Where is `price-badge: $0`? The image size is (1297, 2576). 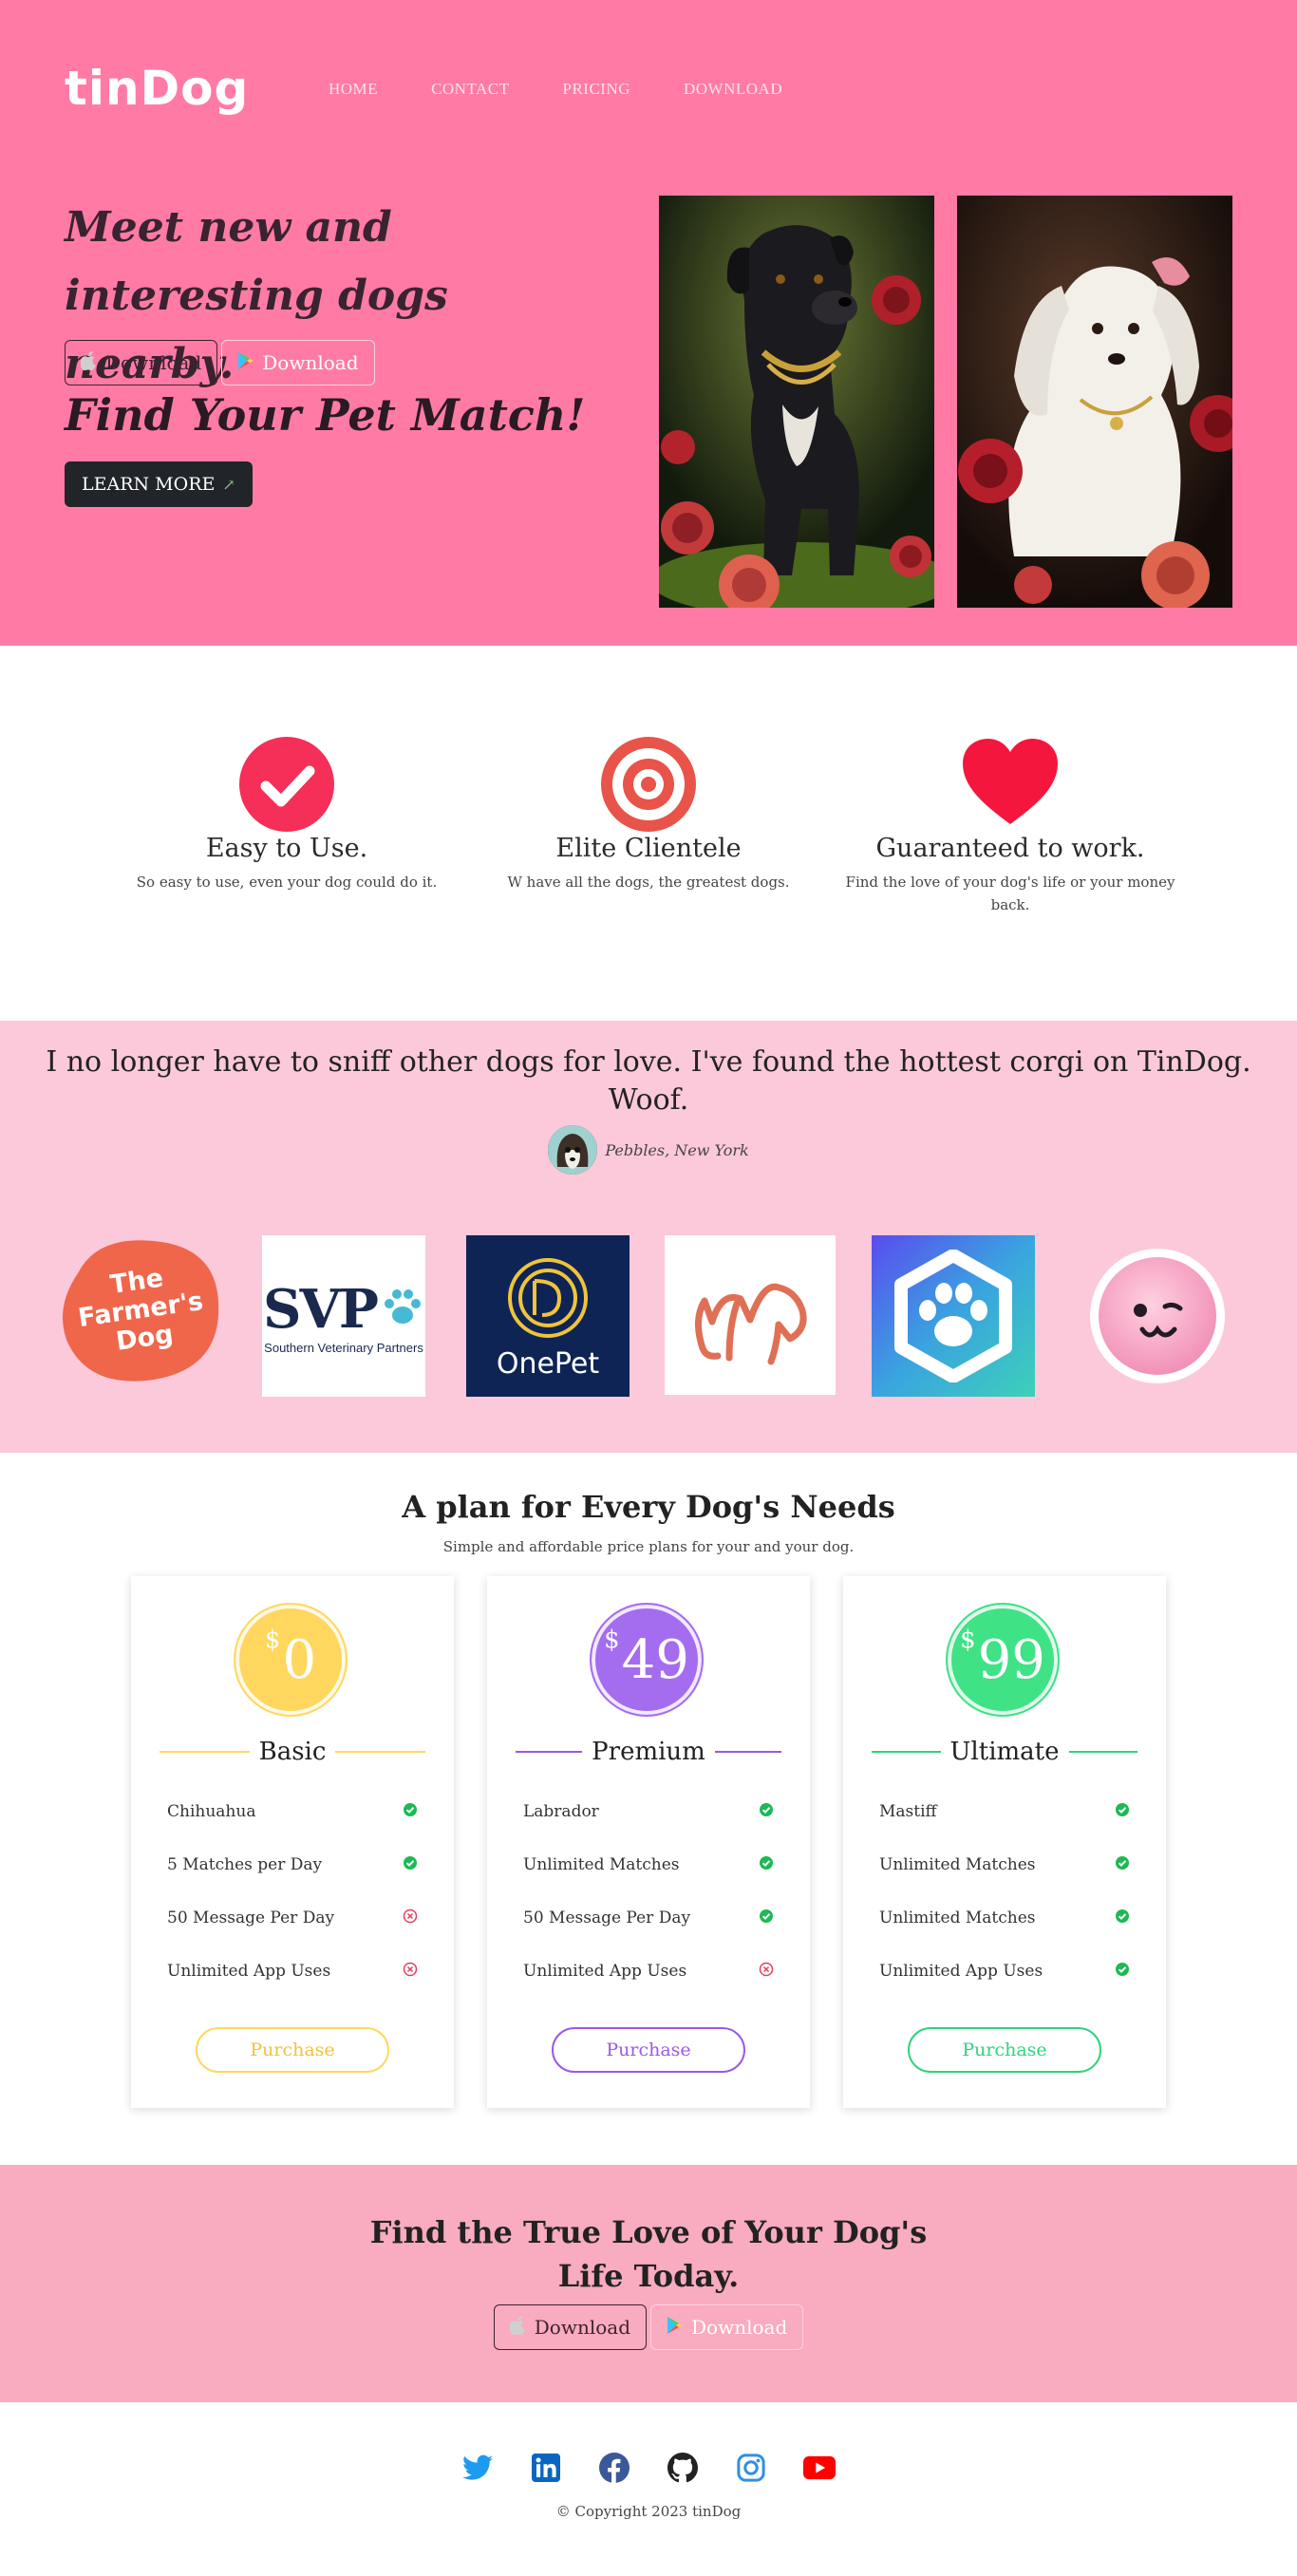 price-badge: $0 is located at coordinates (291, 1660).